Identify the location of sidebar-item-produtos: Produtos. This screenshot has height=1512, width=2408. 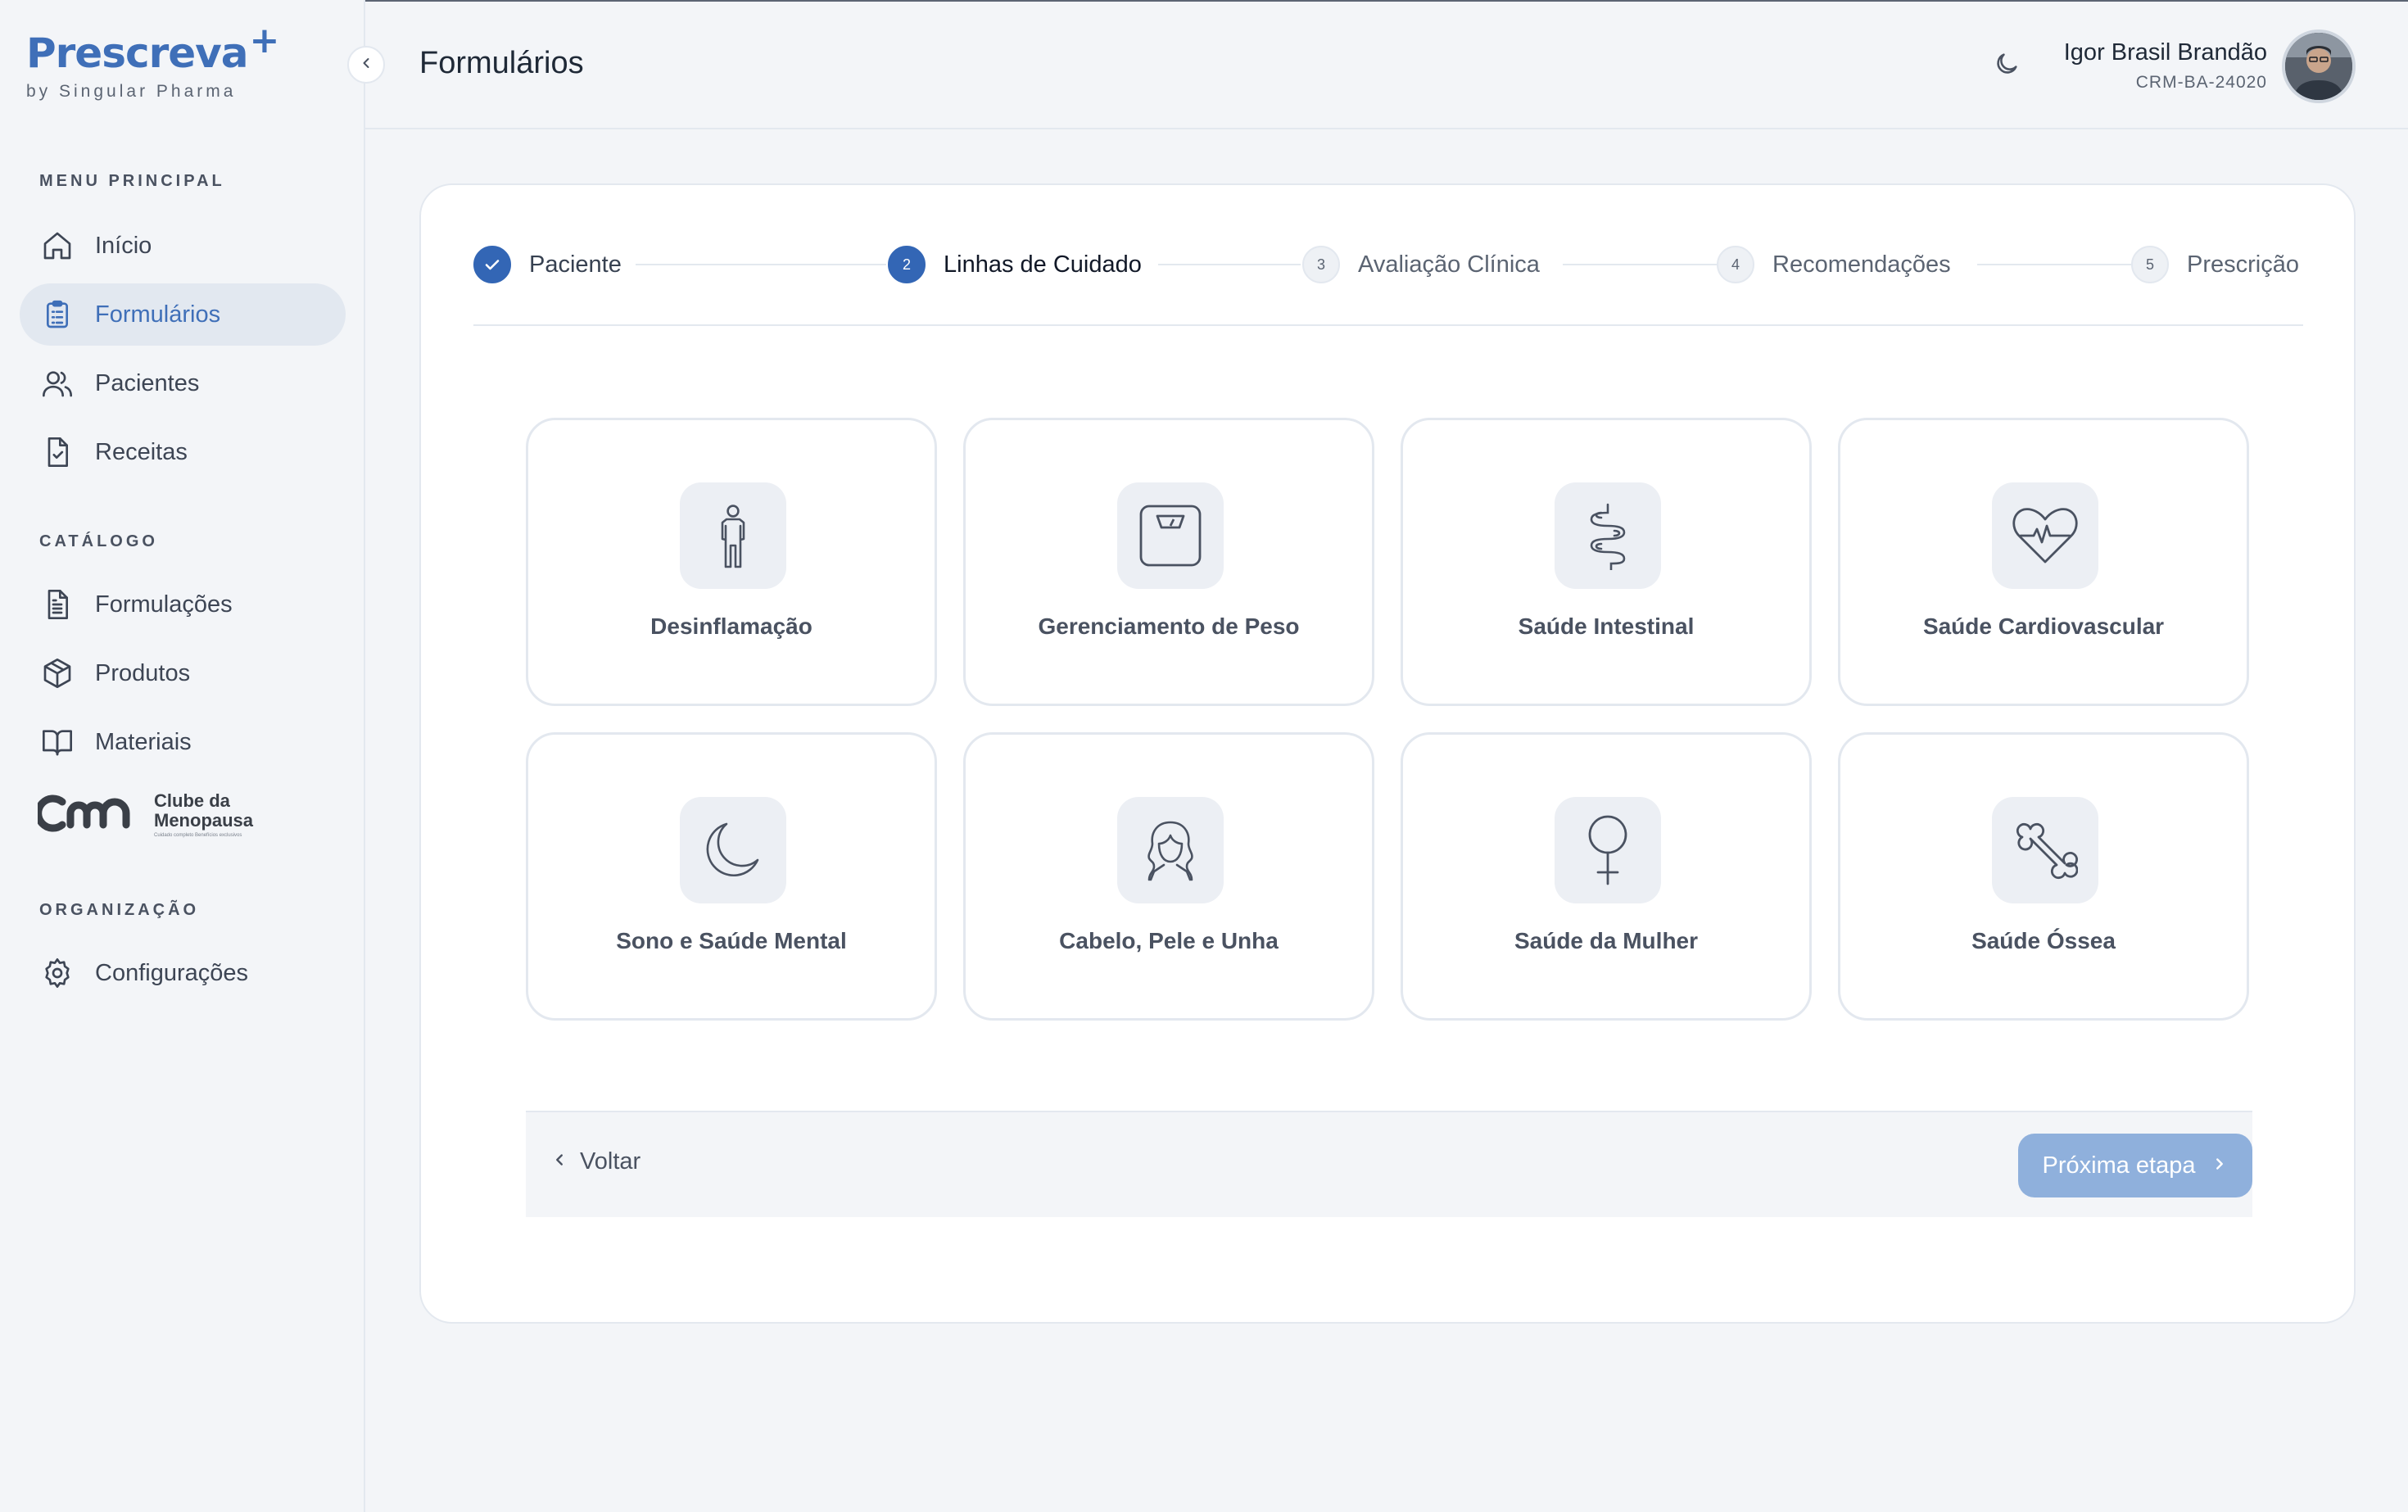
(183, 673).